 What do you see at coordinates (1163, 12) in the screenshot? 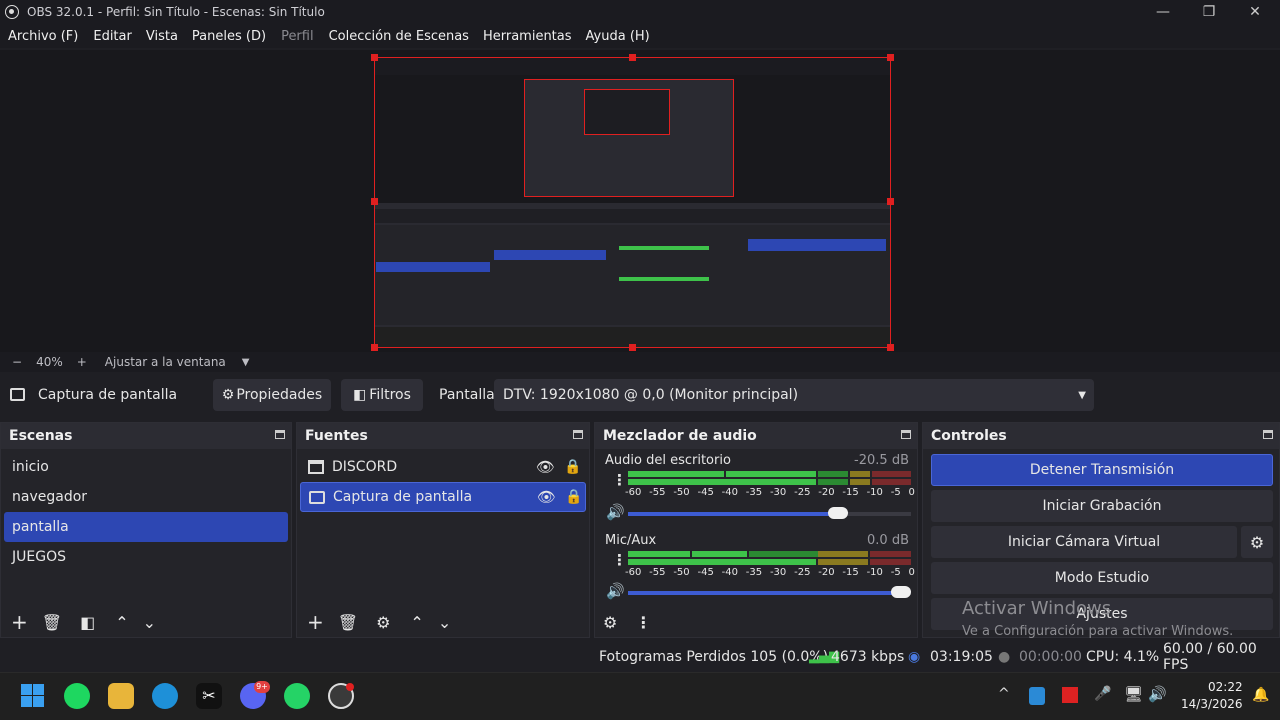
I see `minimize-button: —` at bounding box center [1163, 12].